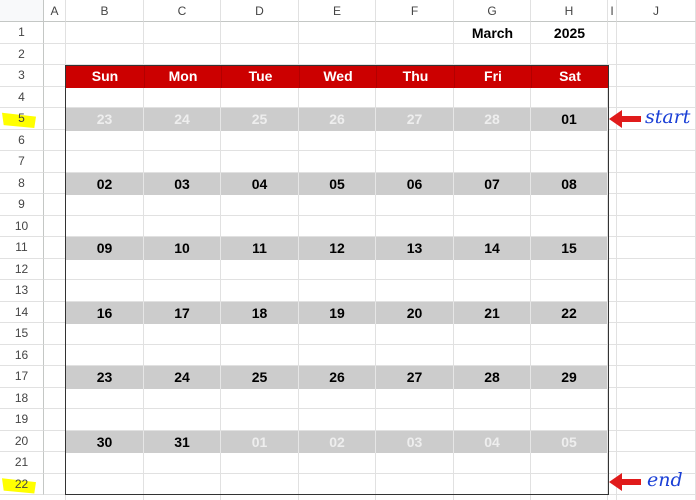  What do you see at coordinates (616, 261) in the screenshot?
I see `gridline-vertical` at bounding box center [616, 261].